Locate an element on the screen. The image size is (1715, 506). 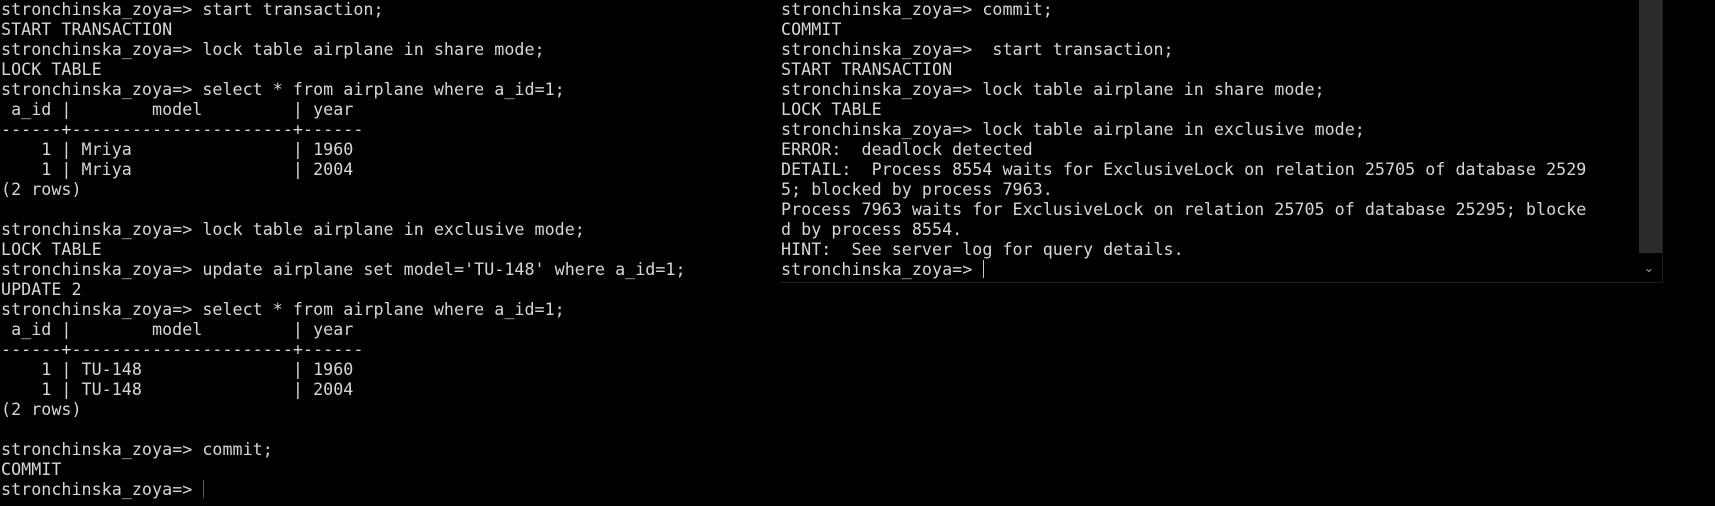
terminal-line: 1 | TU-148 | 2004 is located at coordinates (177, 389).